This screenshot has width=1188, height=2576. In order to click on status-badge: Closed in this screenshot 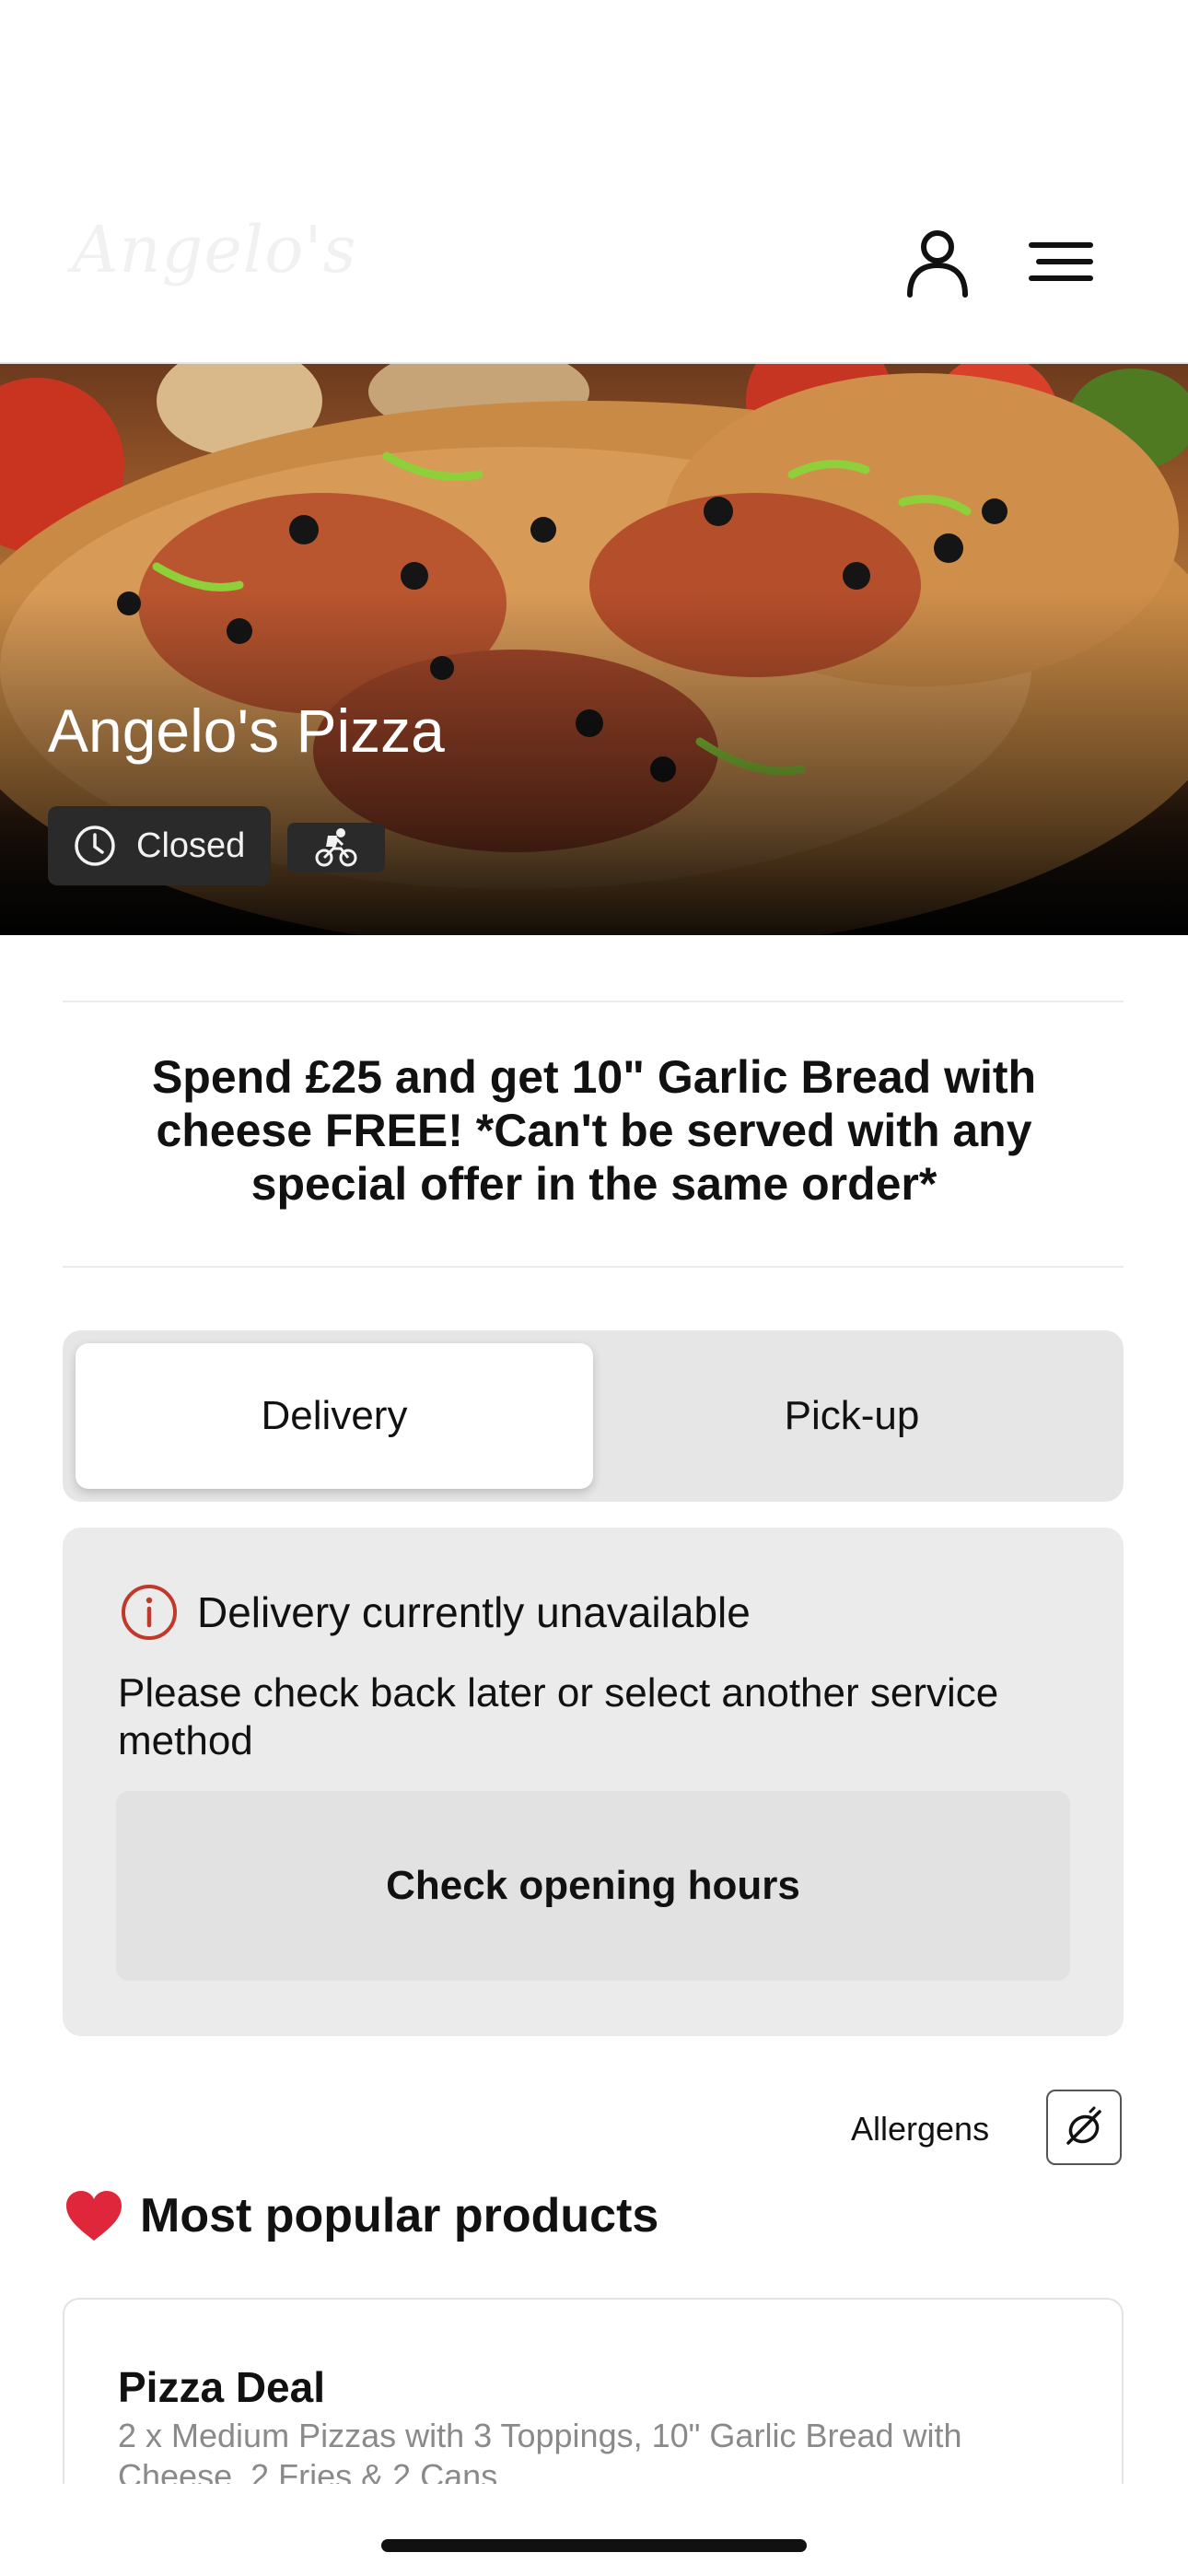, I will do `click(160, 845)`.